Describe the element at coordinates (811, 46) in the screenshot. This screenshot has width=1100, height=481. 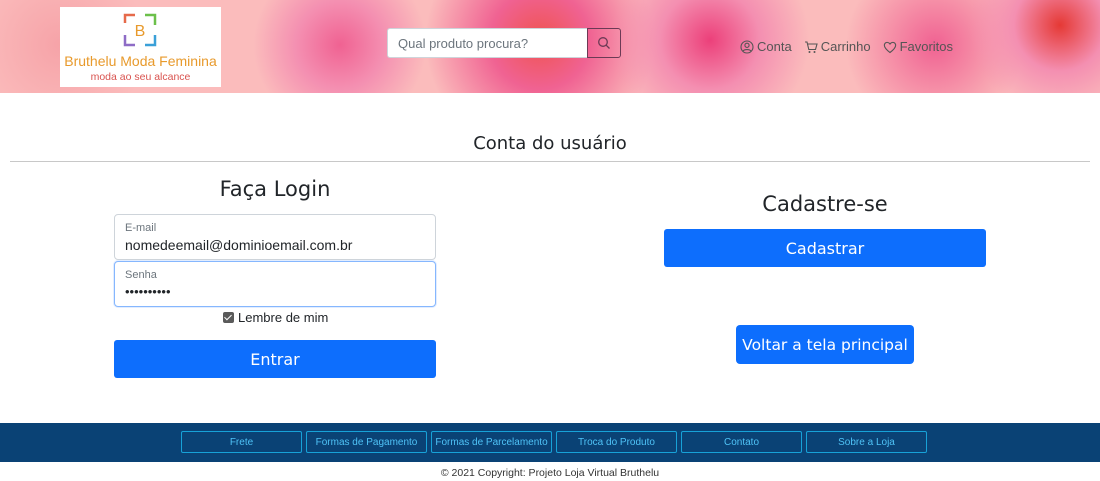
I see `cart-icon` at that location.